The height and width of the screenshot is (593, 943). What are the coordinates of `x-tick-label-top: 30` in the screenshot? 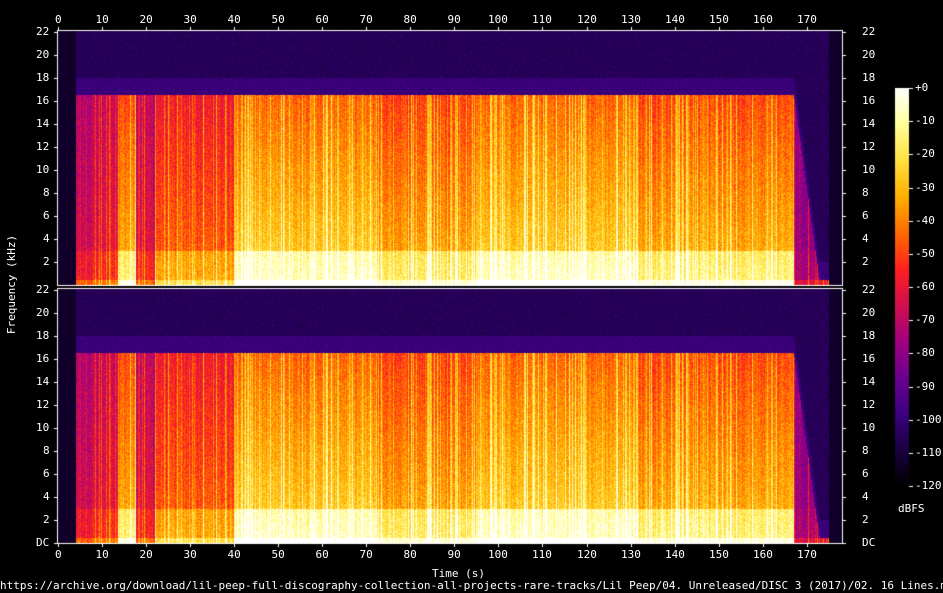 It's located at (190, 19).